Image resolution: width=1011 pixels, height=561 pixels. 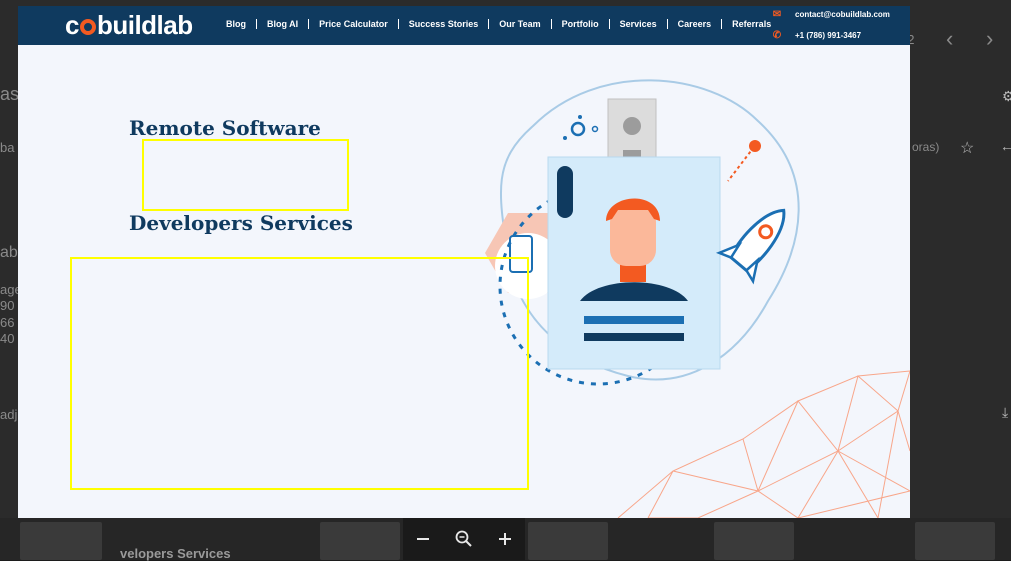 I want to click on card-strap-slot, so click(x=565, y=192).